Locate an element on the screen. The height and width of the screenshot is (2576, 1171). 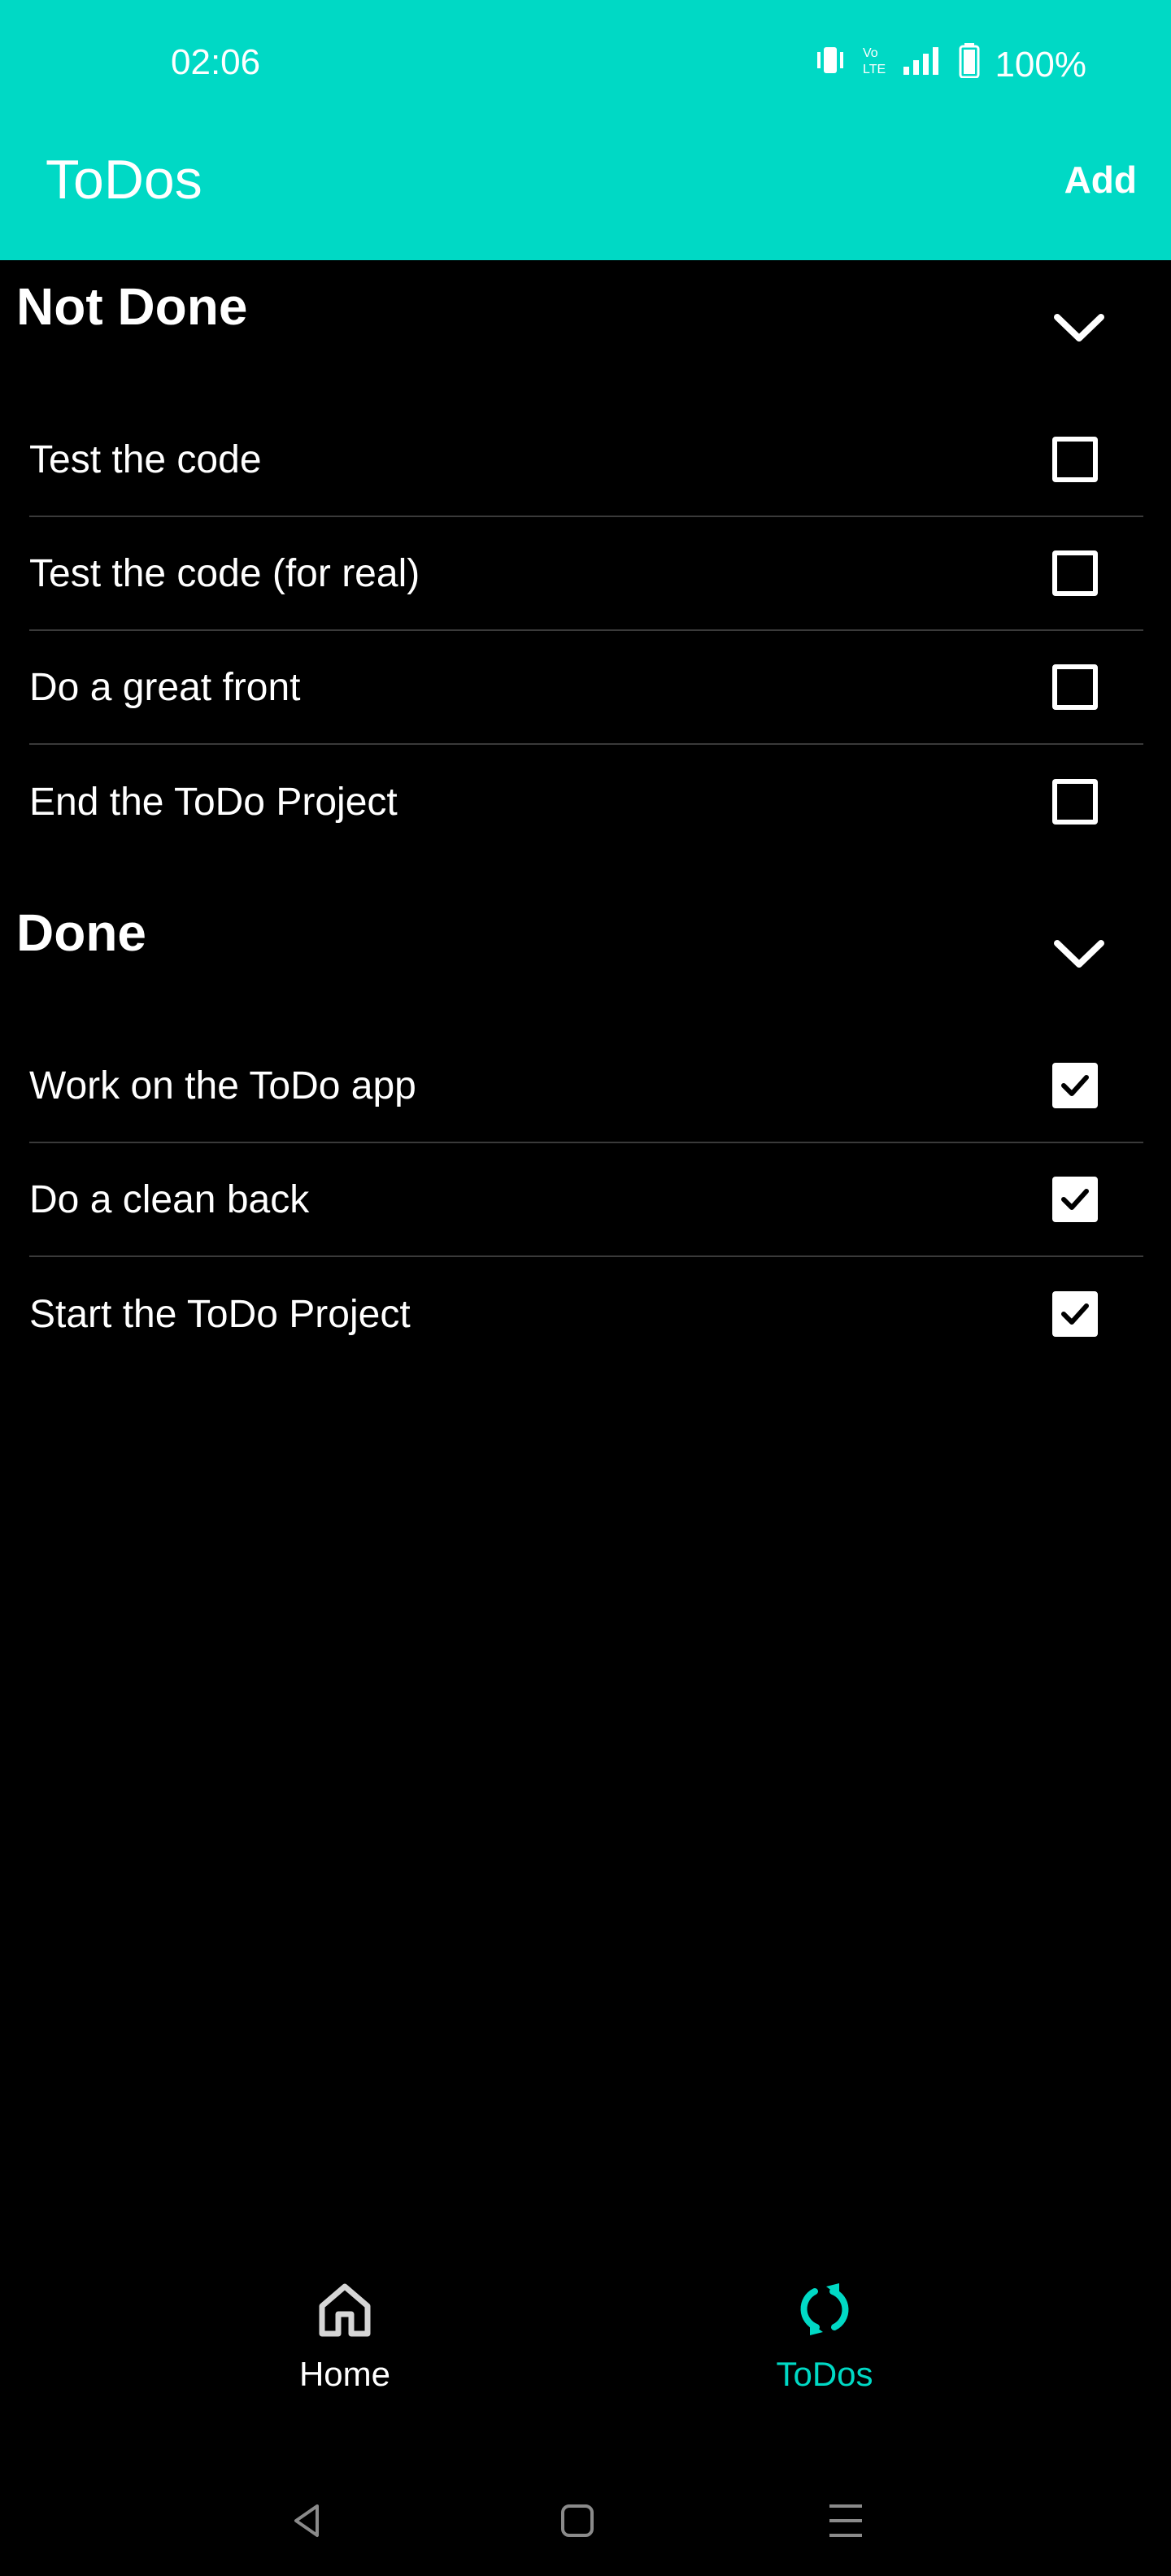
todo-label: Test the code is located at coordinates (146, 459).